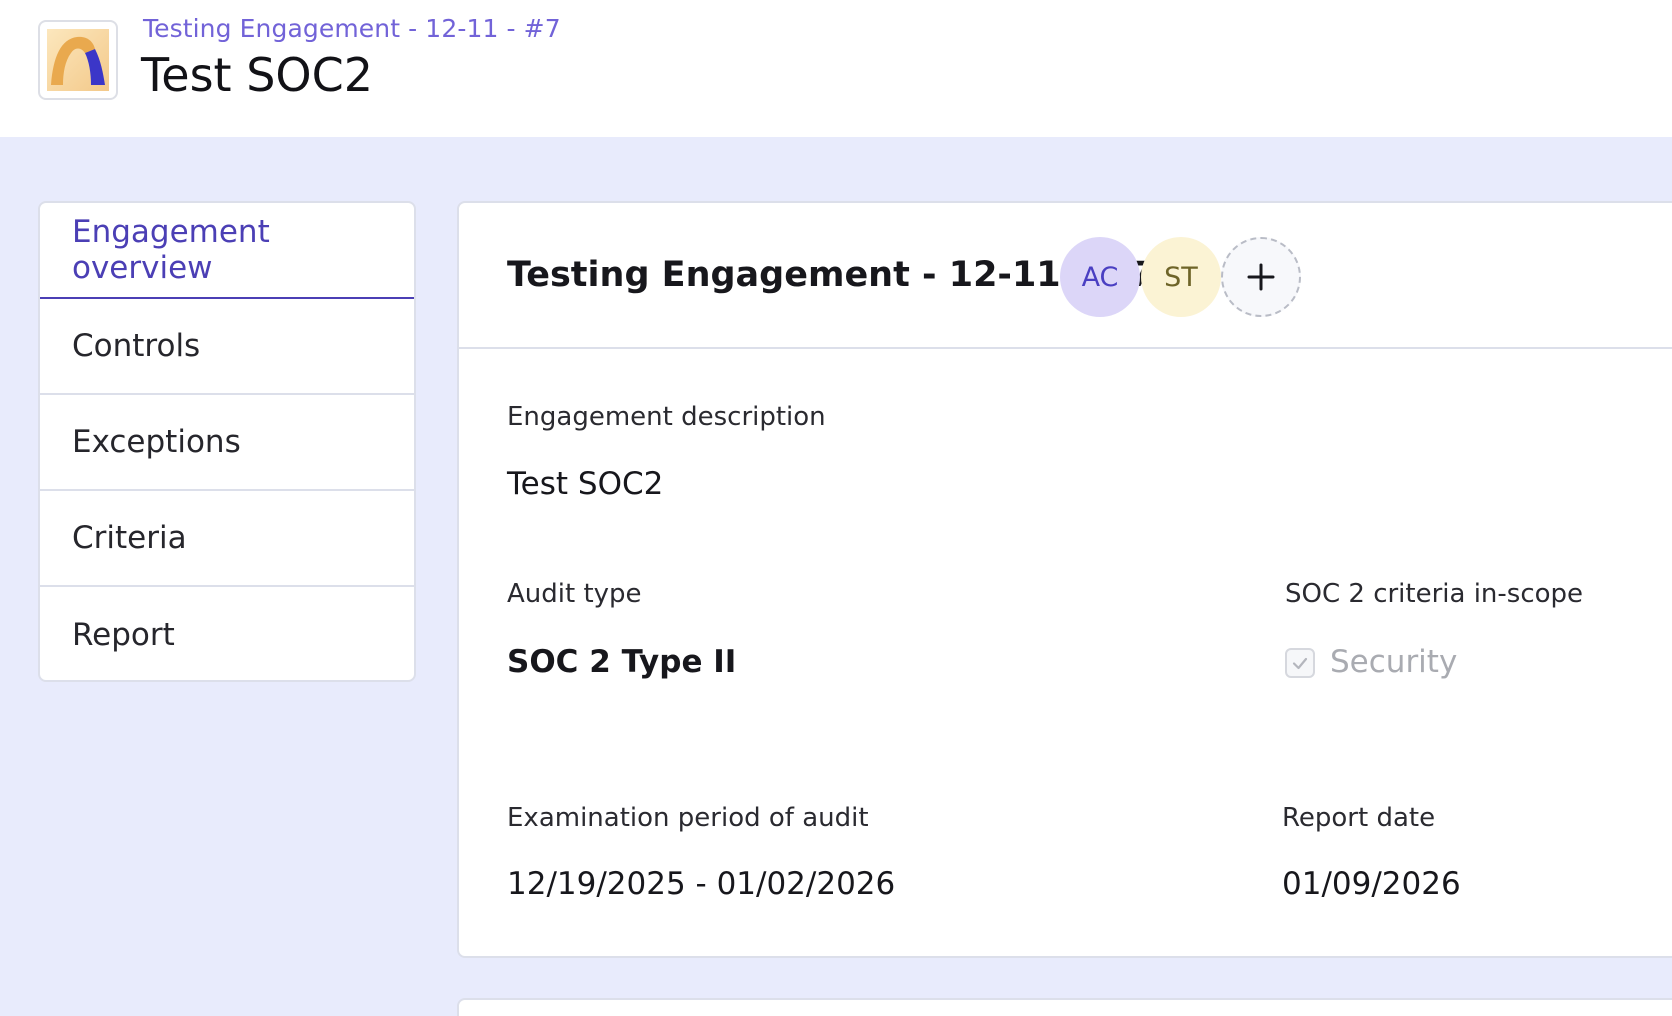 Image resolution: width=1672 pixels, height=1016 pixels. Describe the element at coordinates (1181, 277) in the screenshot. I see `avatar: ST` at that location.